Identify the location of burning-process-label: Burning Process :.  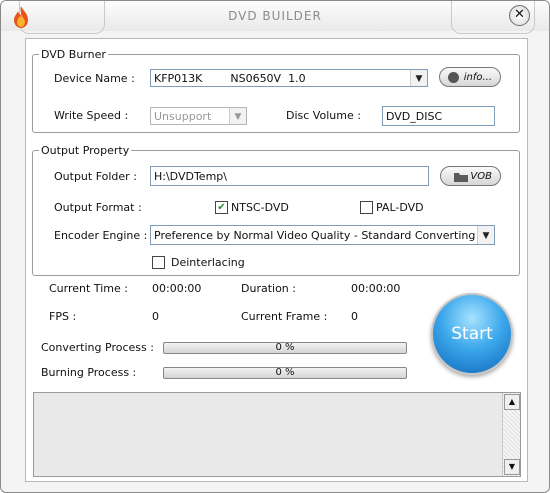
(89, 372).